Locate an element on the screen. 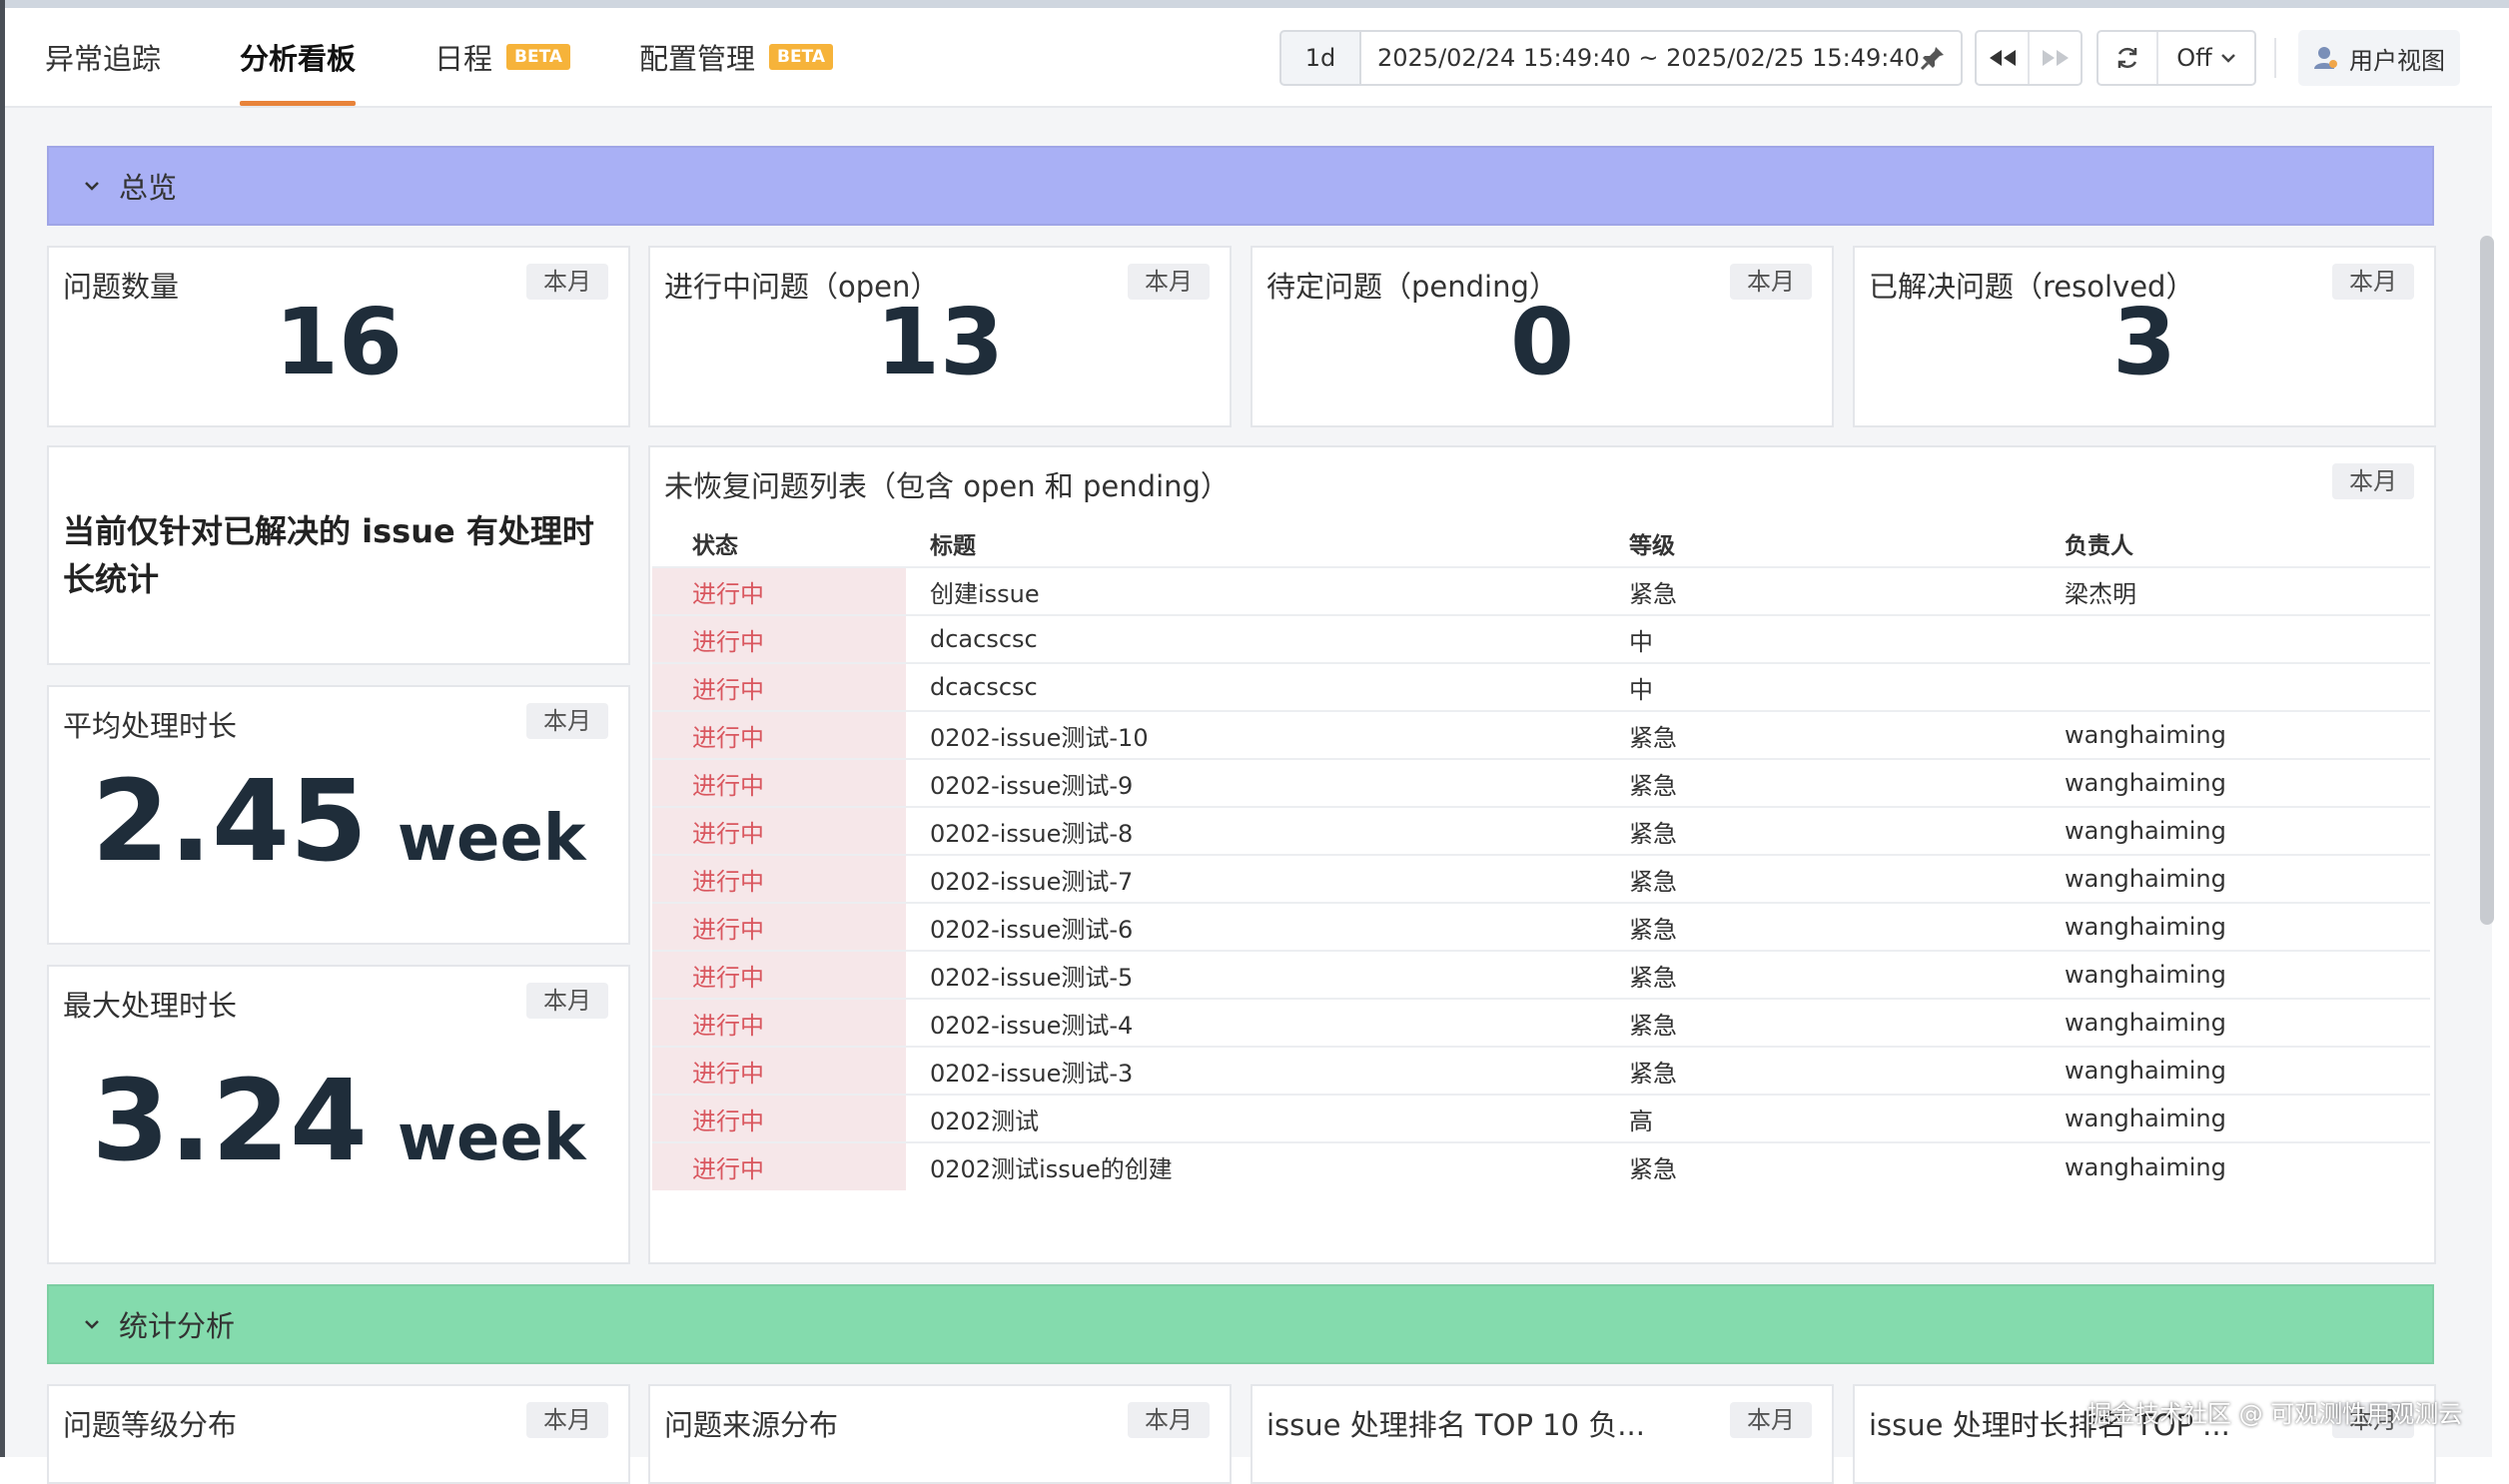 This screenshot has height=1484, width=2509. source-distribution-card: 问题来源分布 本月 is located at coordinates (940, 1434).